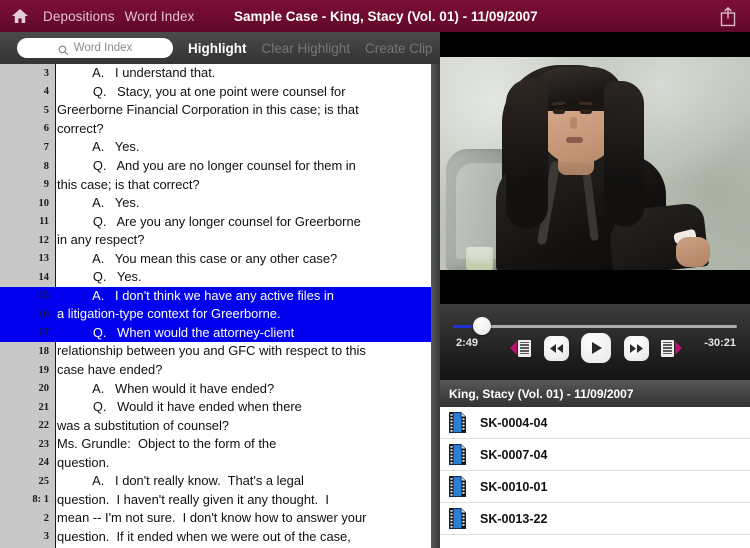  I want to click on clip-list-header: King, Stacy (Vol. 01) - 11/09/2007, so click(595, 393).